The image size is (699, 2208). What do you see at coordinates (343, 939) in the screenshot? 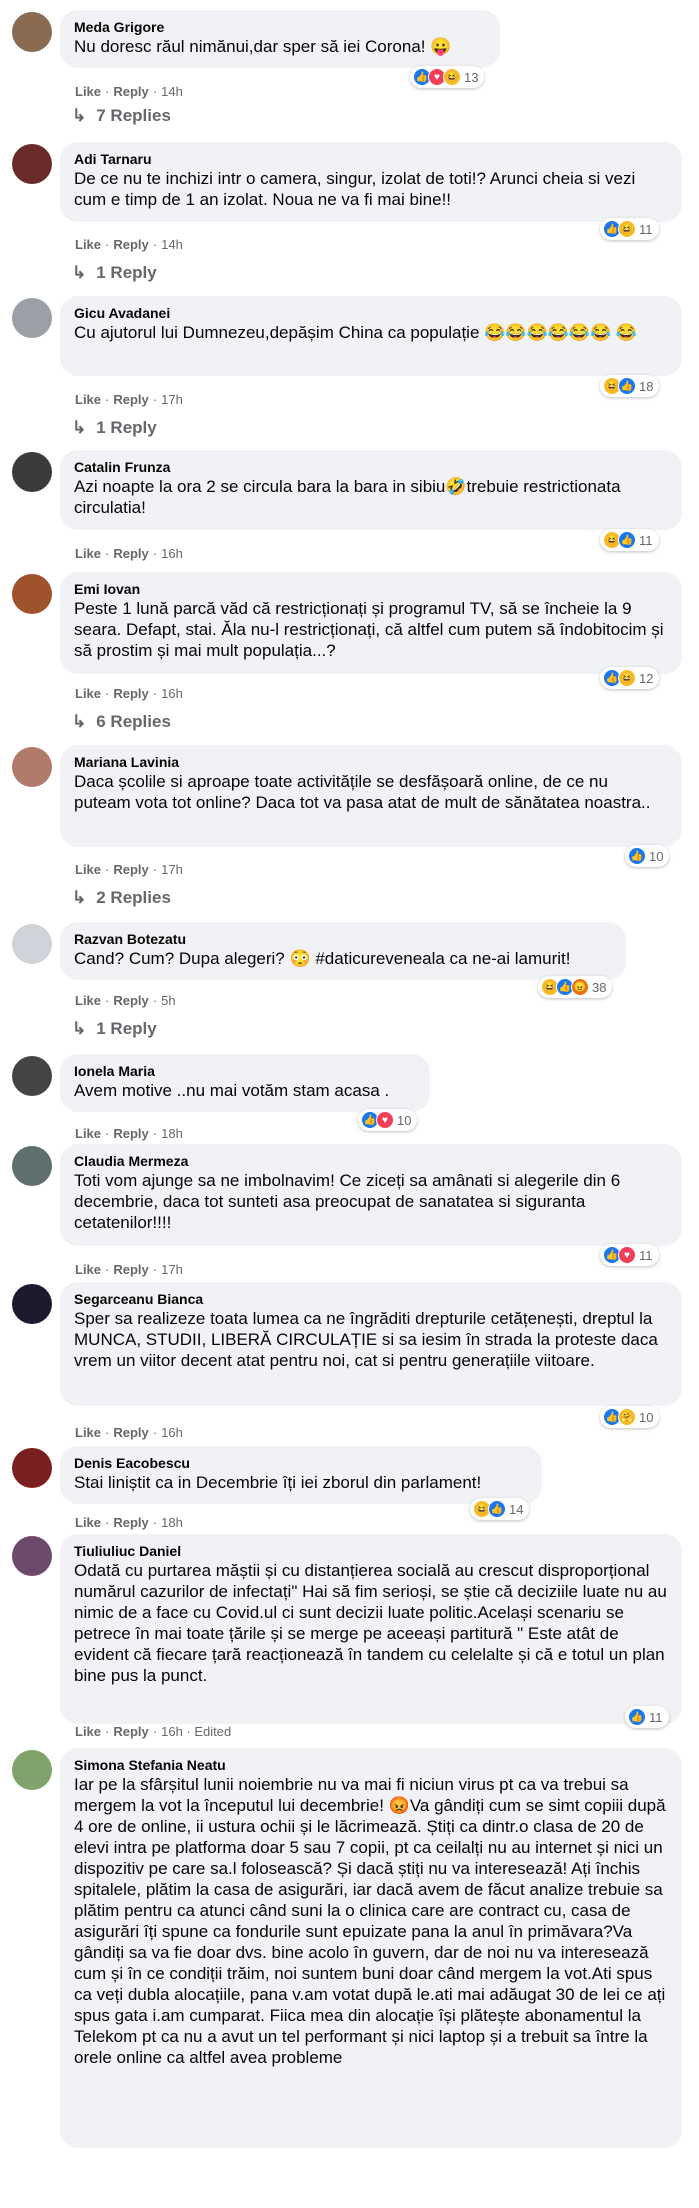
I see `comment-author: Razvan Botezatu` at bounding box center [343, 939].